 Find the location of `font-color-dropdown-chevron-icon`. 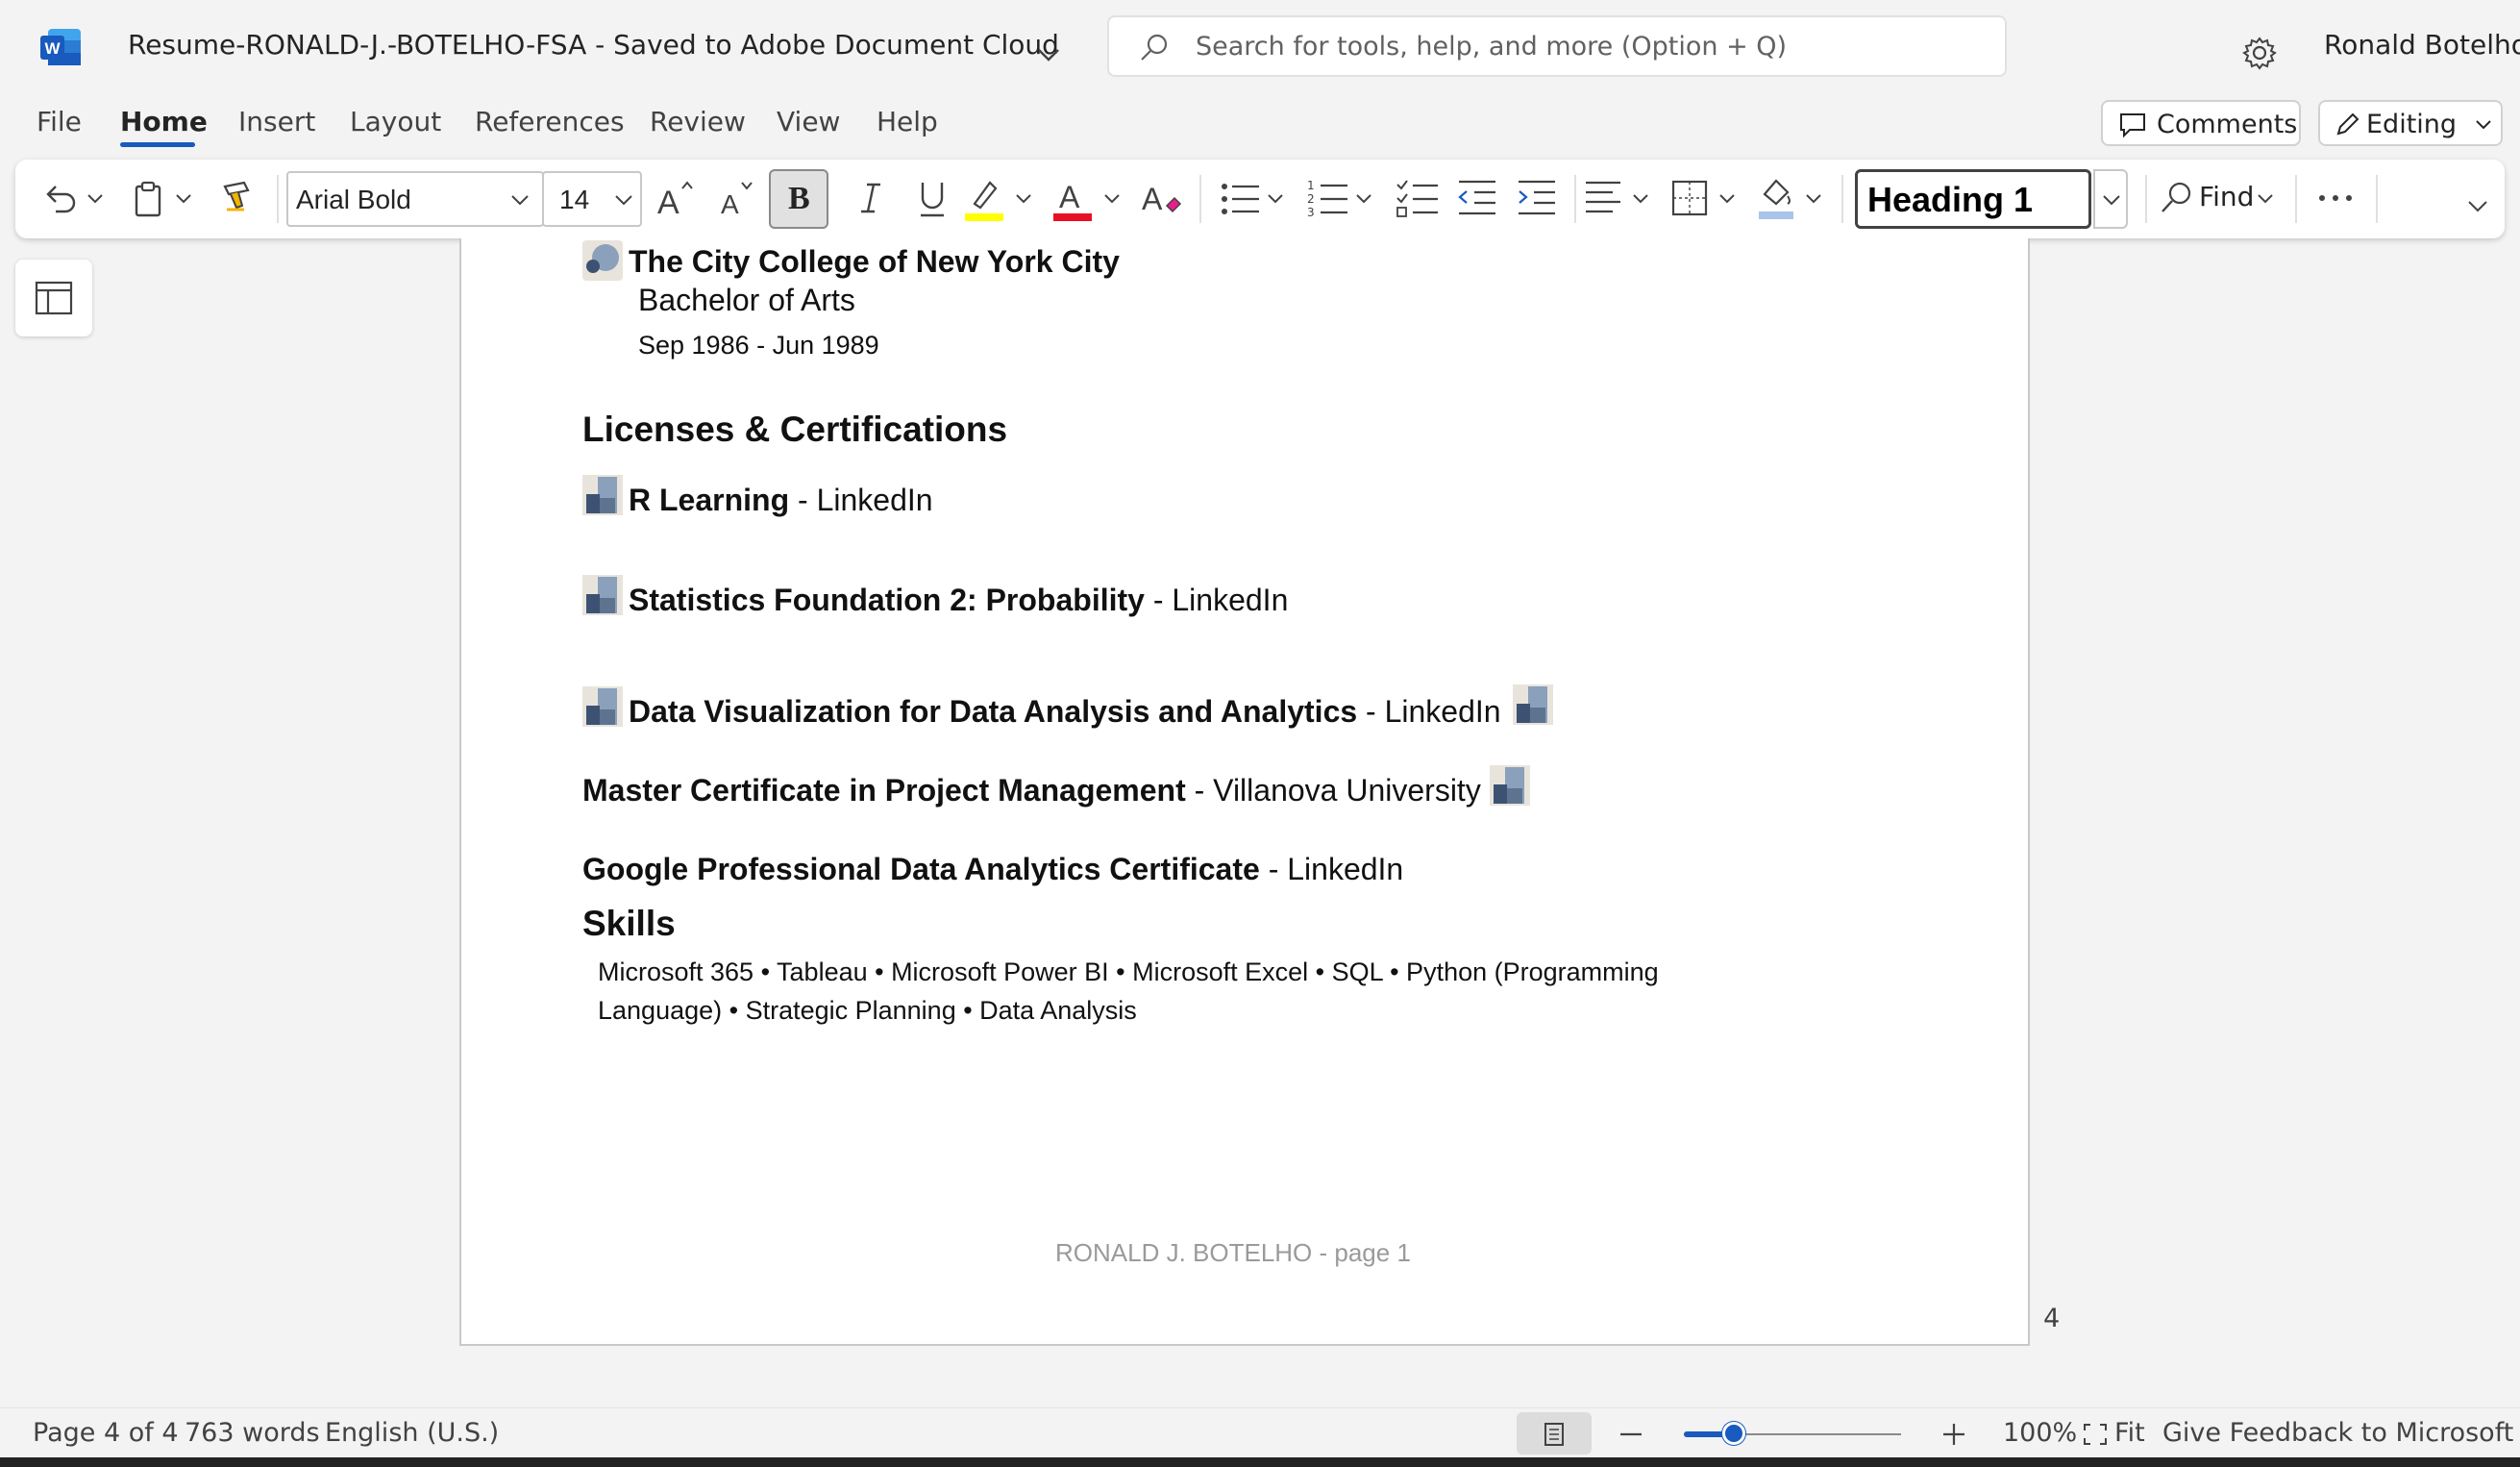

font-color-dropdown-chevron-icon is located at coordinates (1112, 199).